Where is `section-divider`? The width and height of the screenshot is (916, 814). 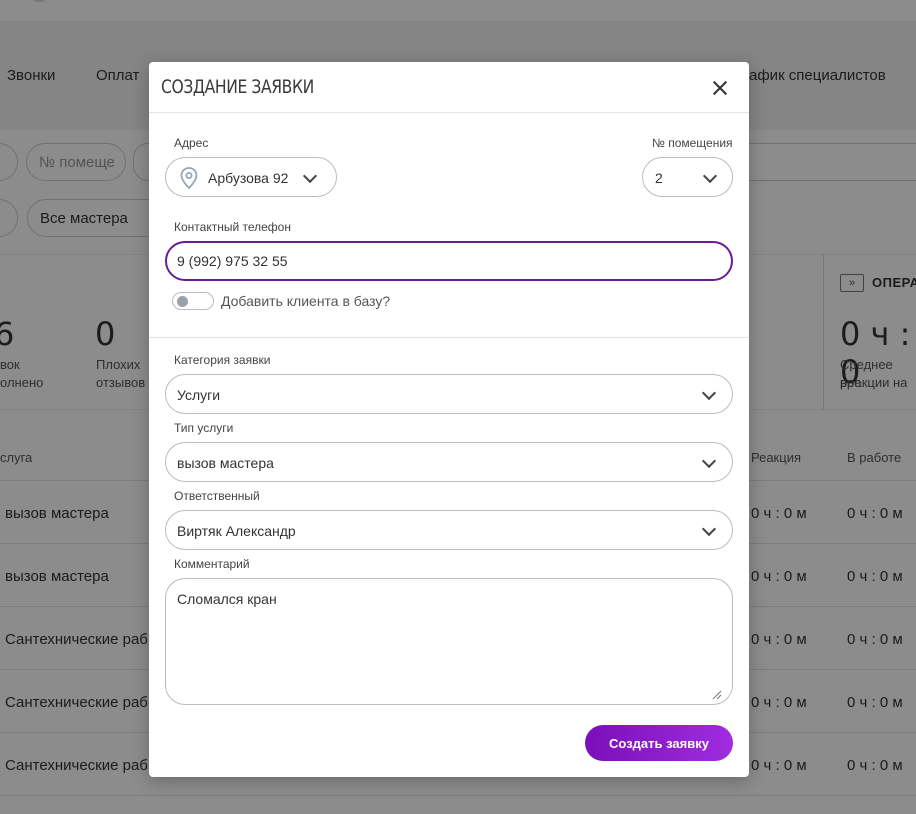 section-divider is located at coordinates (449, 337).